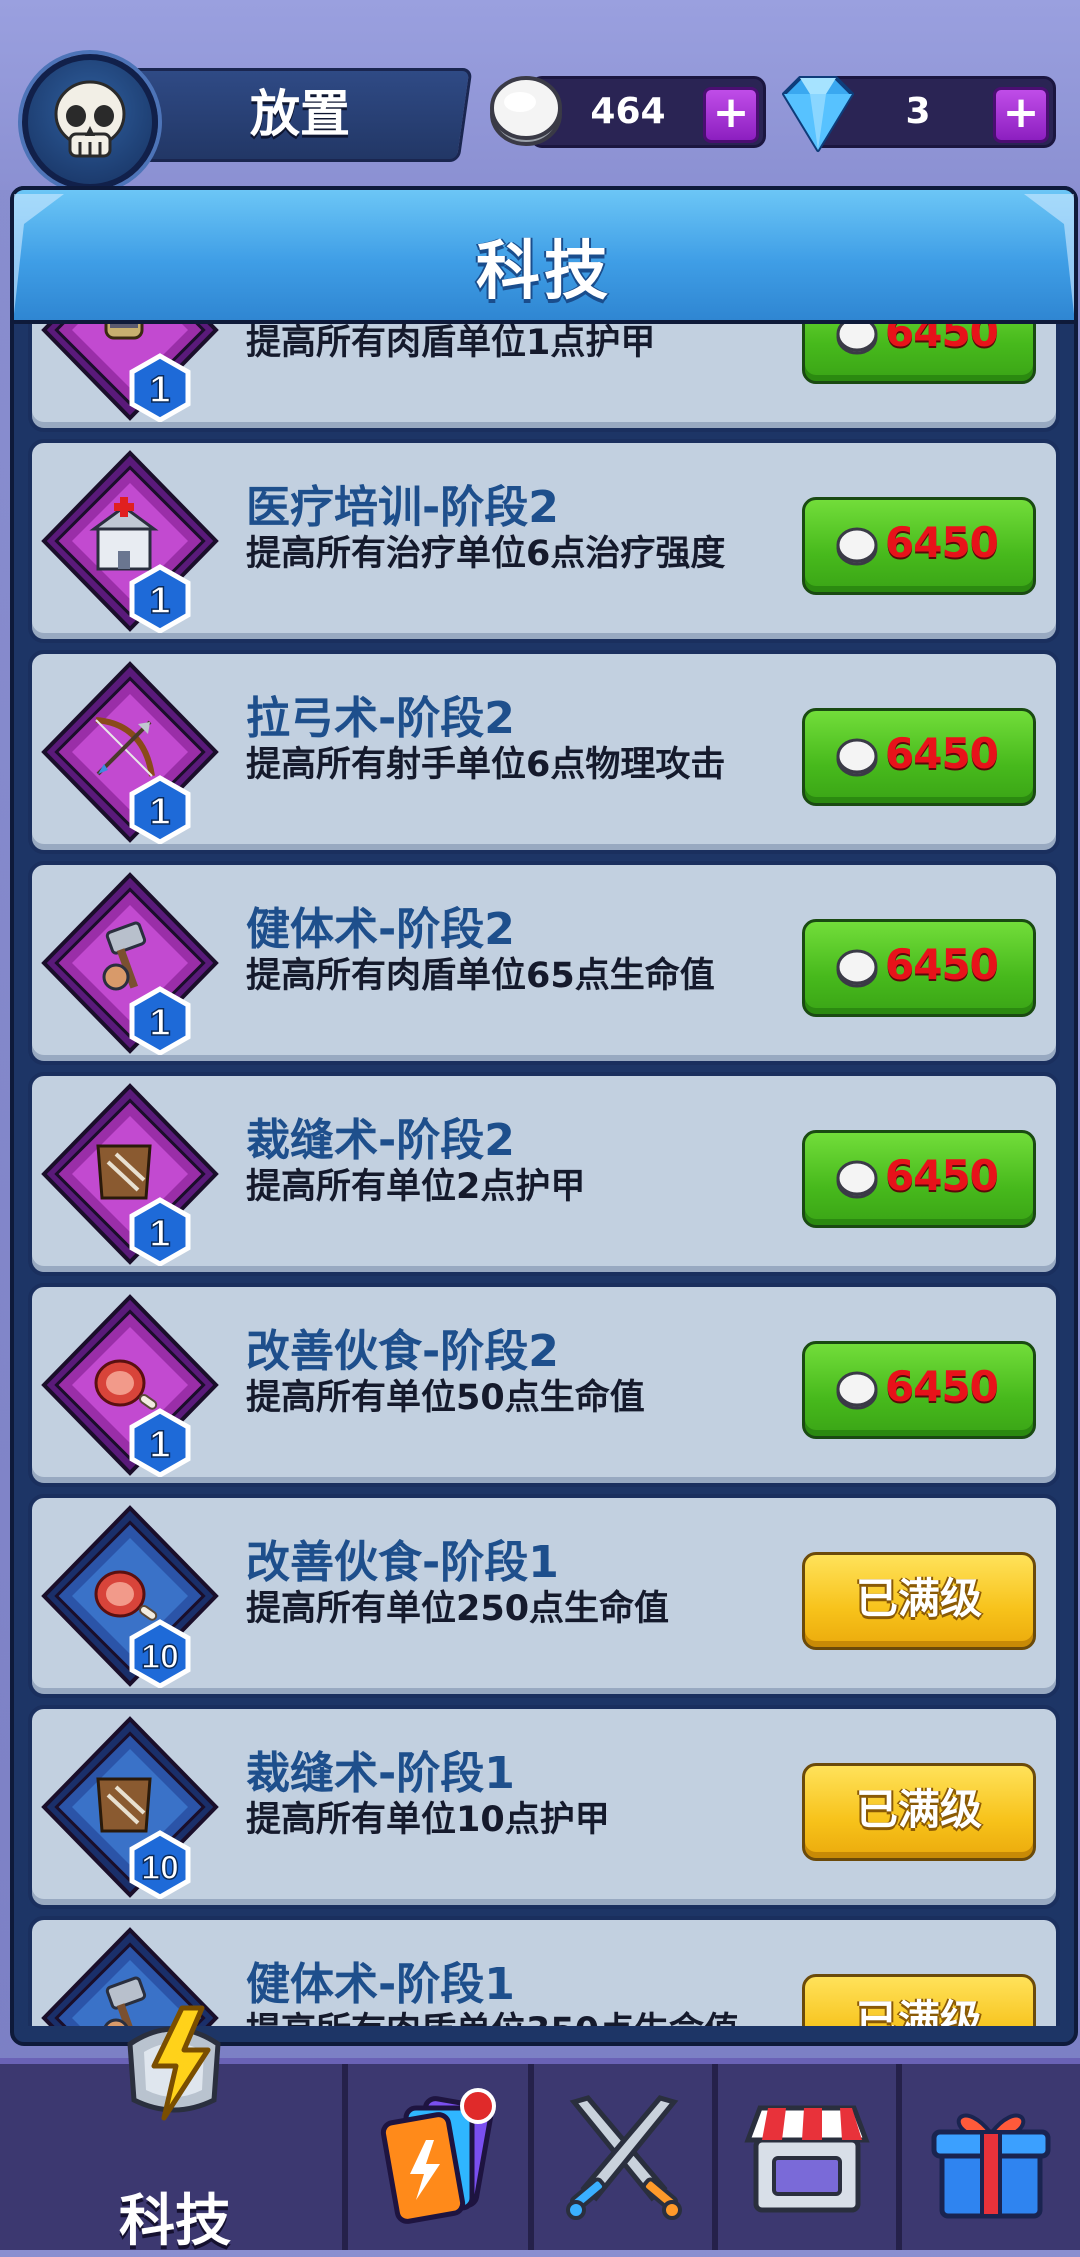 The height and width of the screenshot is (2257, 1080). Describe the element at coordinates (175, 2221) in the screenshot. I see `nav-tab-tech-label: 科技` at that location.